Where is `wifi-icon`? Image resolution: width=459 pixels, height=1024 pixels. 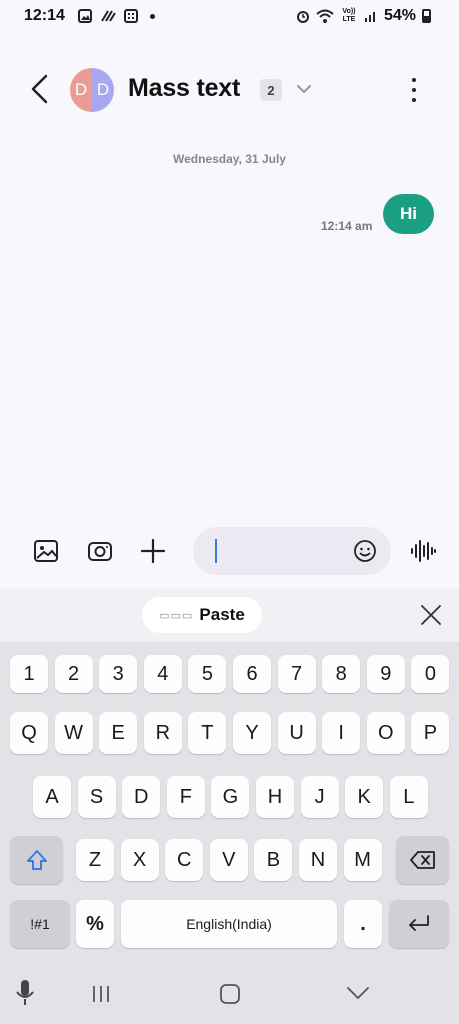
wifi-icon is located at coordinates (325, 16).